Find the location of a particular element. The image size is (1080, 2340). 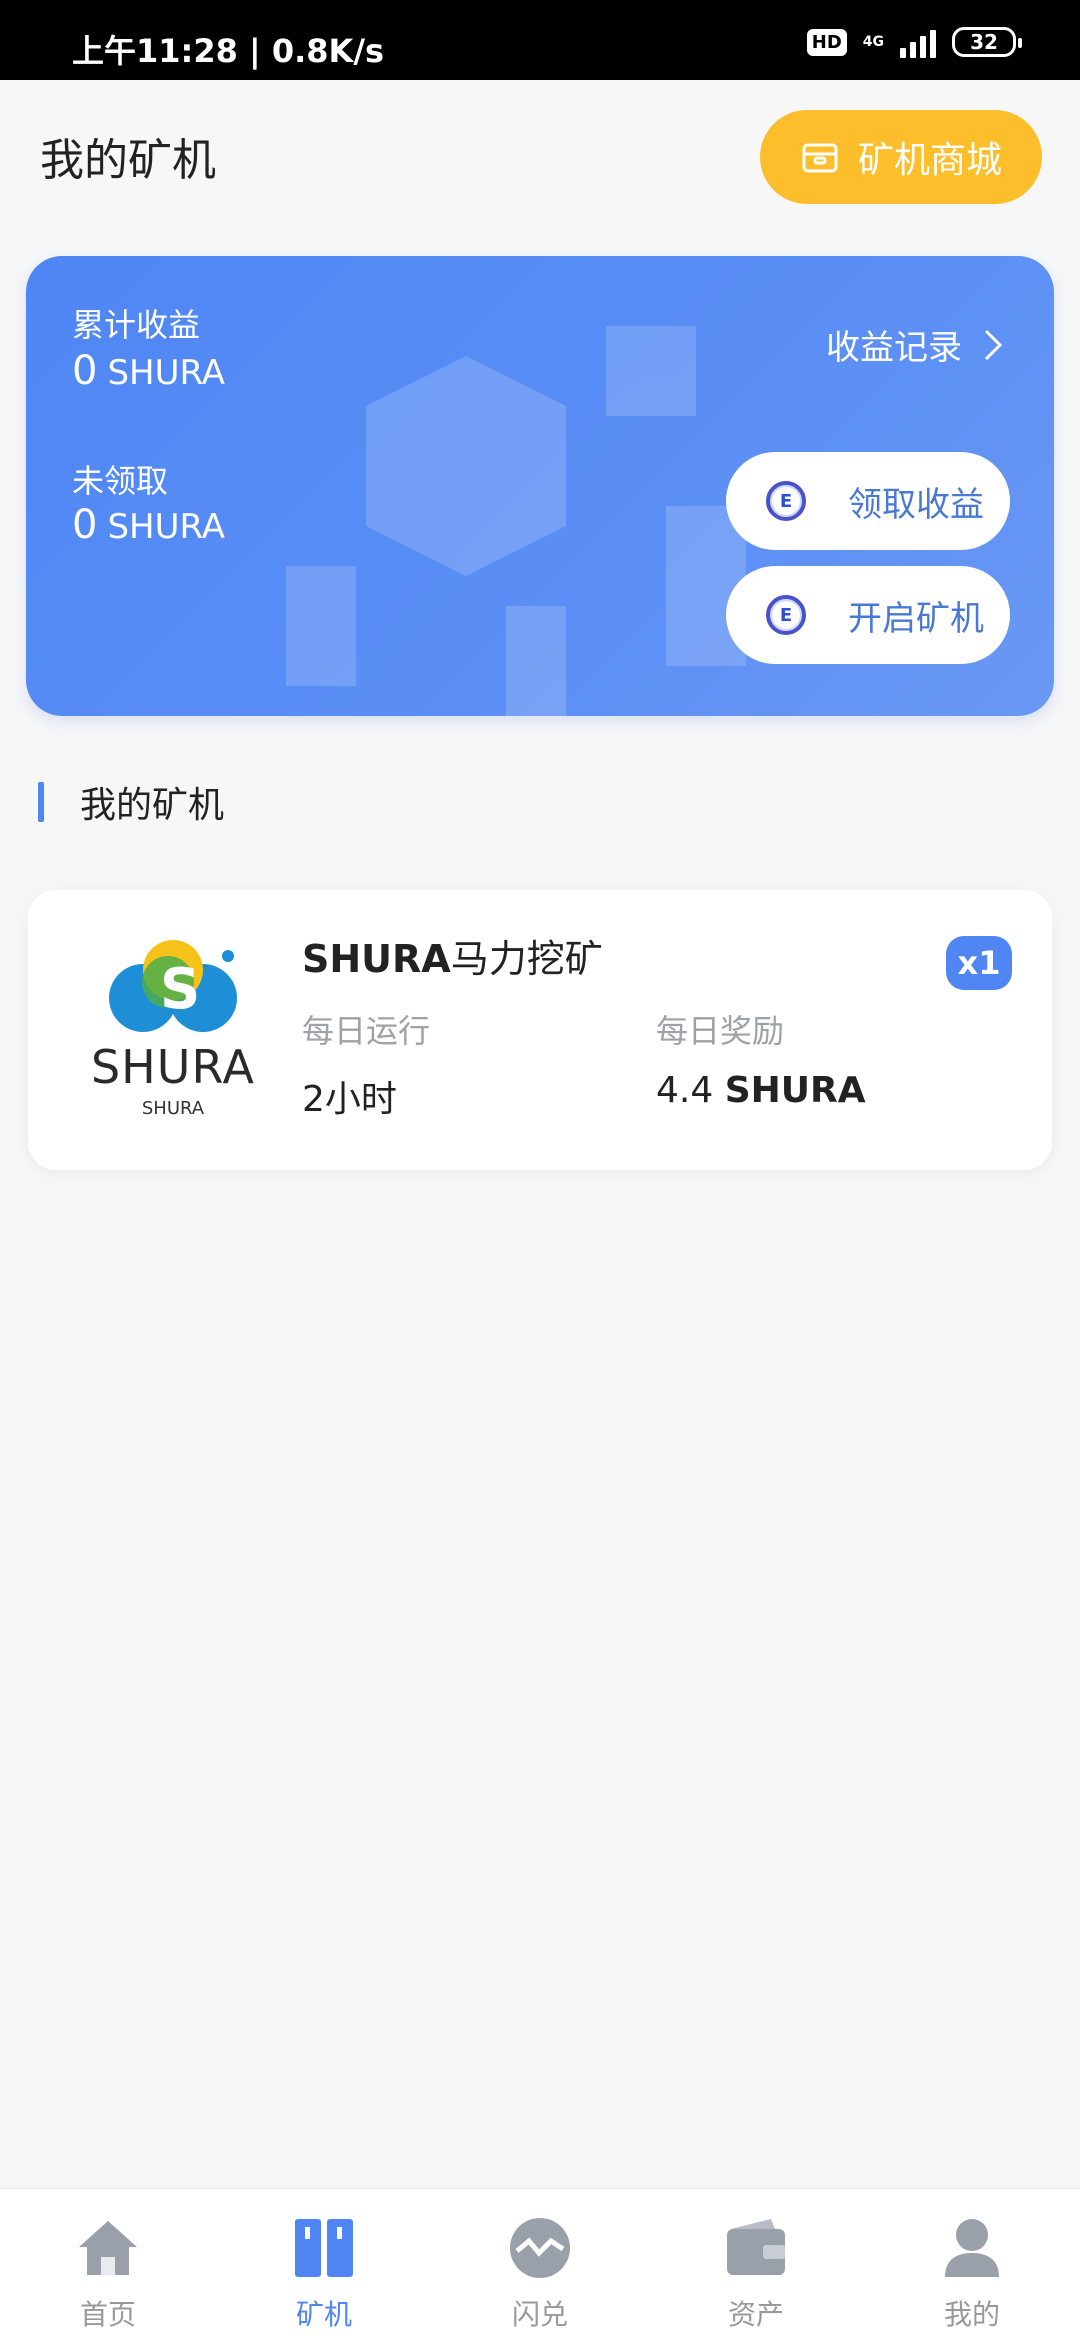

miner-mall-label: 矿机商城 is located at coordinates (929, 160).